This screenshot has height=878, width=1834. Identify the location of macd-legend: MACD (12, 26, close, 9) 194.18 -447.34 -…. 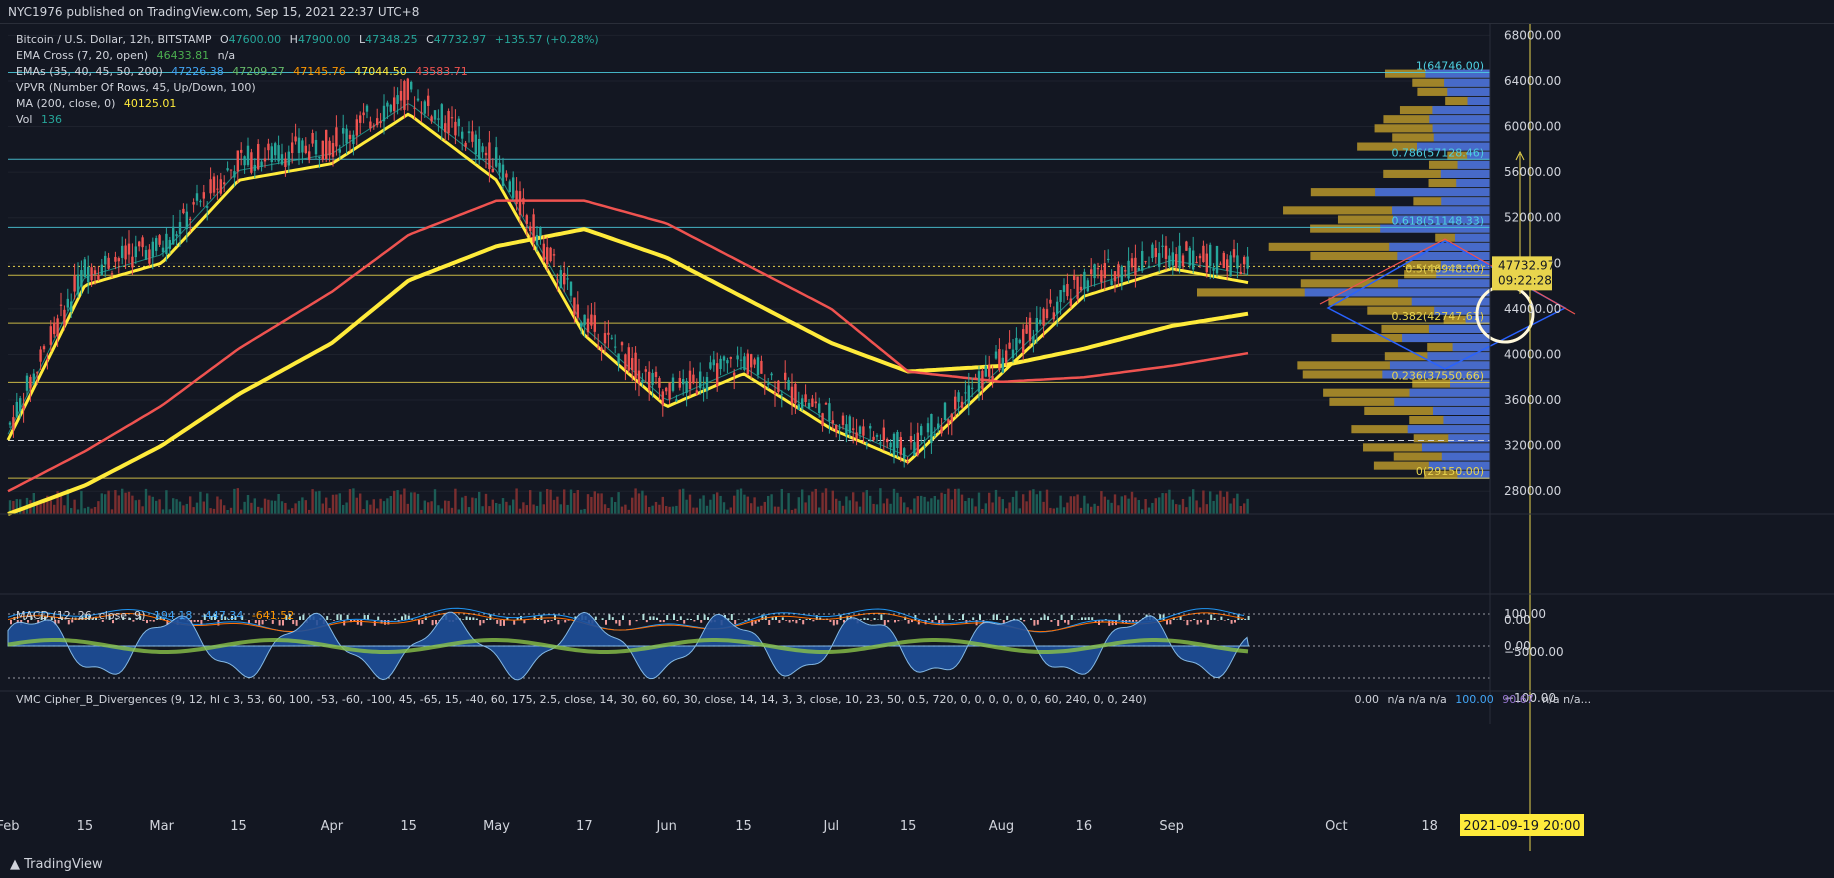
(157, 615).